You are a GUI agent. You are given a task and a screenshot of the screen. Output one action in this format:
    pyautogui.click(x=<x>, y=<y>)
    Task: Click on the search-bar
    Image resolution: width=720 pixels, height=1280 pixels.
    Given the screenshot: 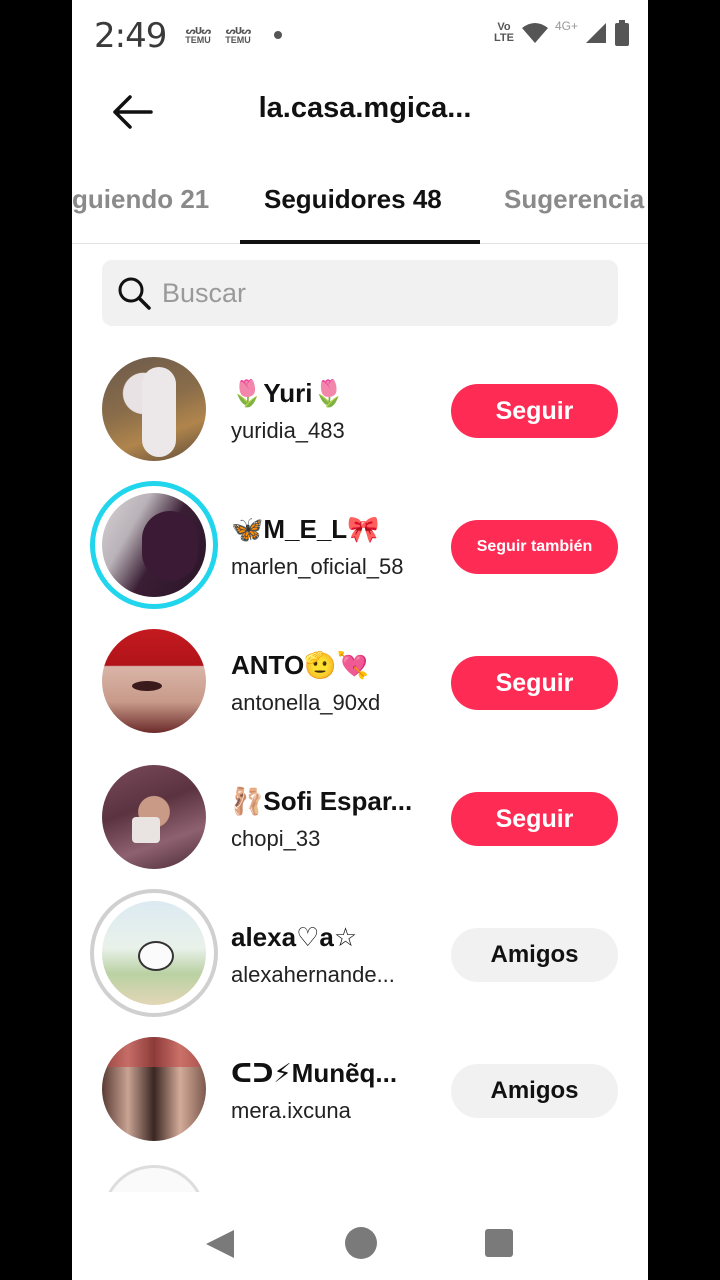 What is the action you would take?
    pyautogui.click(x=360, y=293)
    